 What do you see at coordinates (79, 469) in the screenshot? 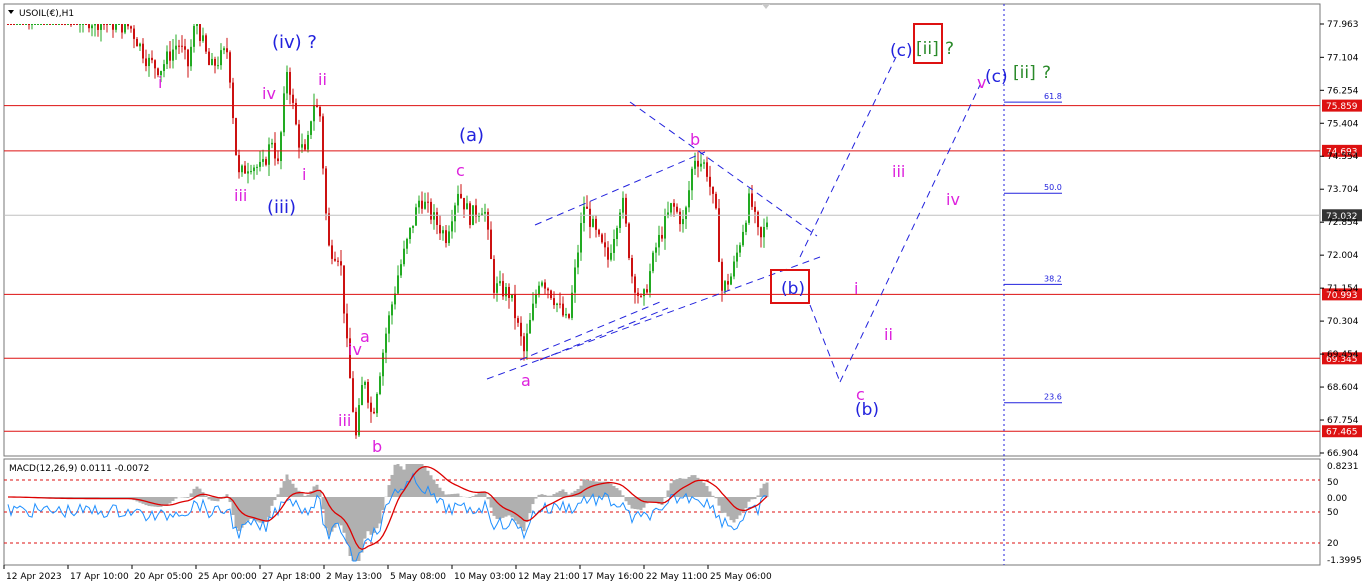
I see `macd-title: MACD(12,26,9) 0.0111 -0.0072` at bounding box center [79, 469].